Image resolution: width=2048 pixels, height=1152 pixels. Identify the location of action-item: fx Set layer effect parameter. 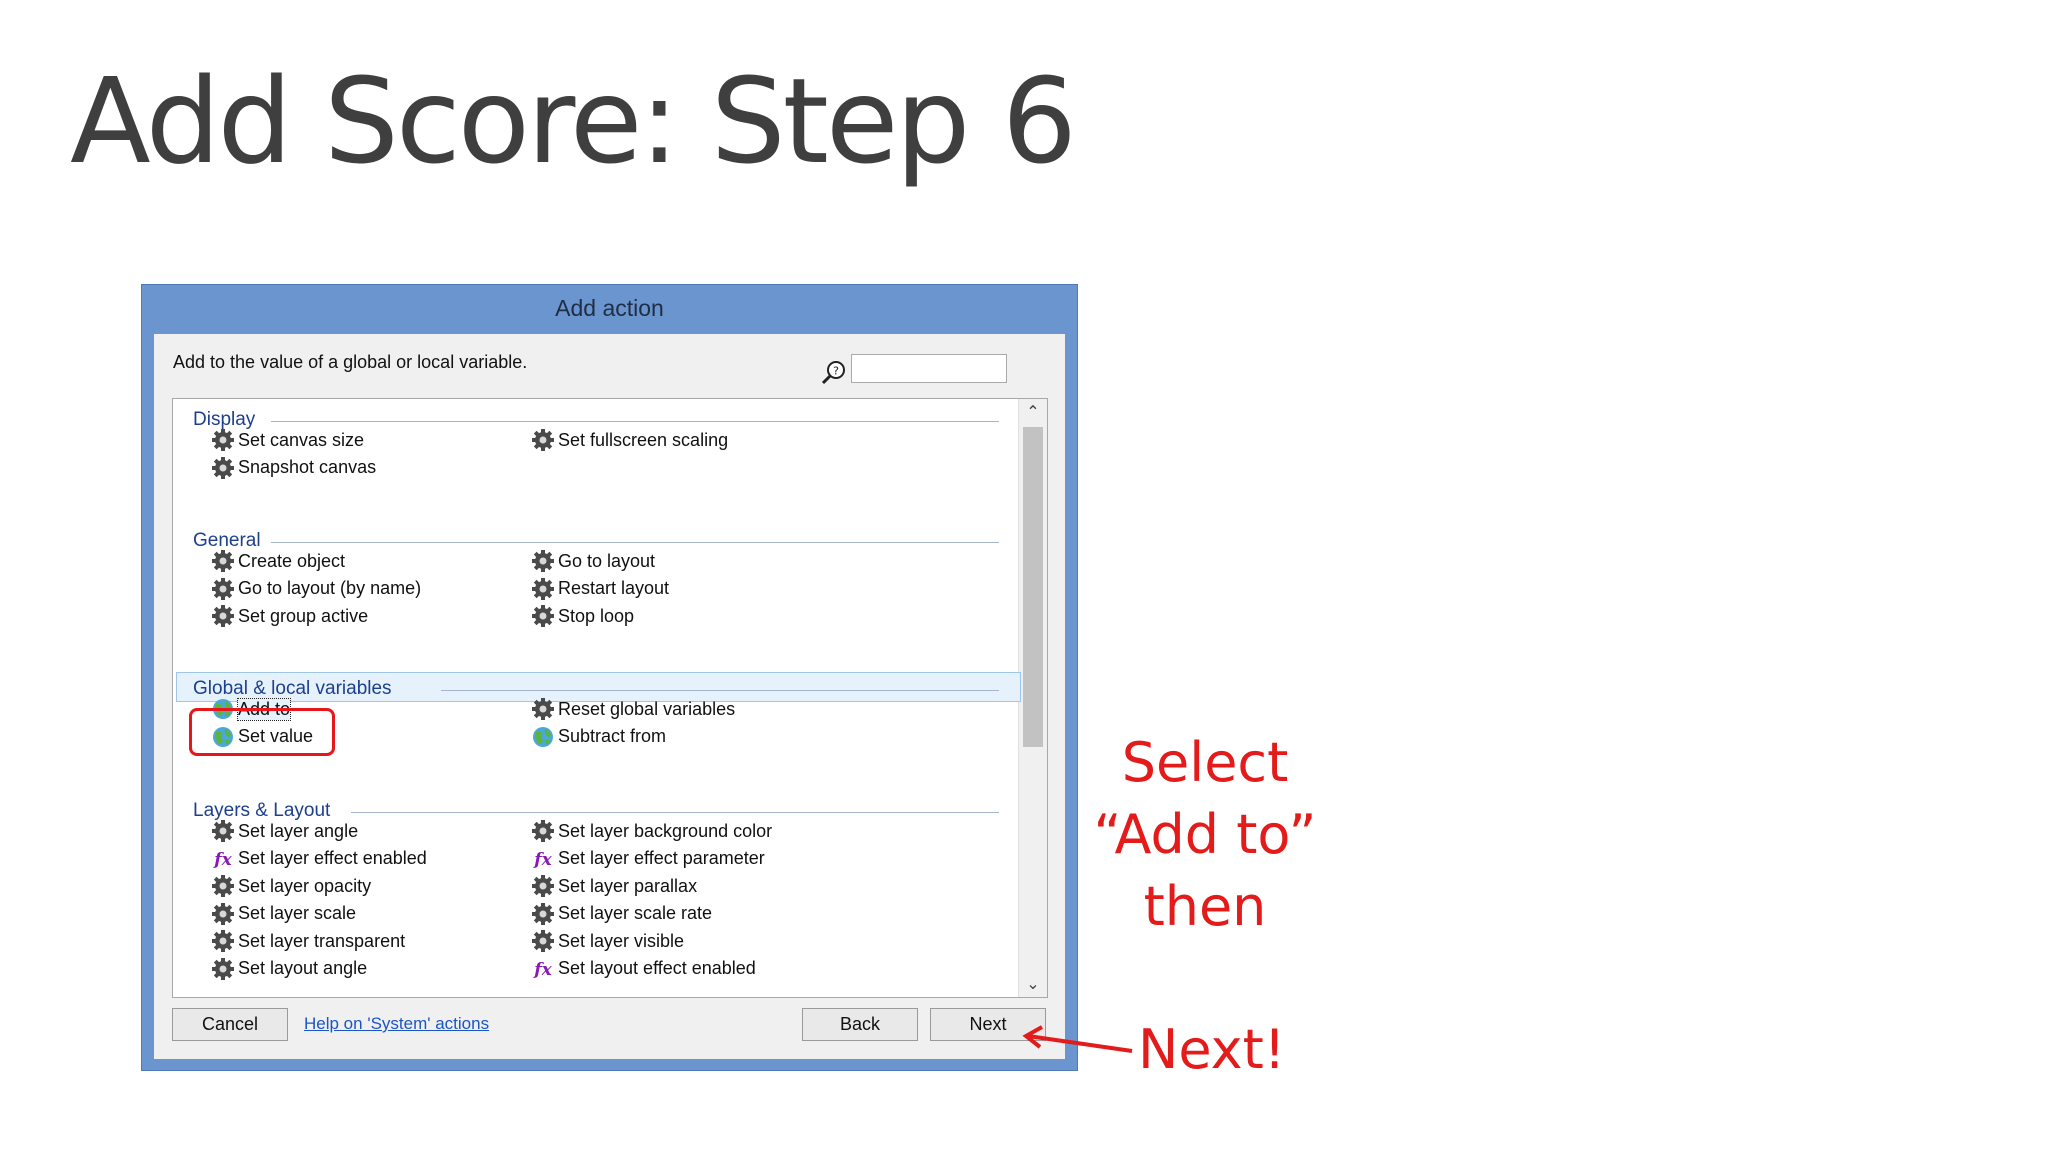
(648, 859).